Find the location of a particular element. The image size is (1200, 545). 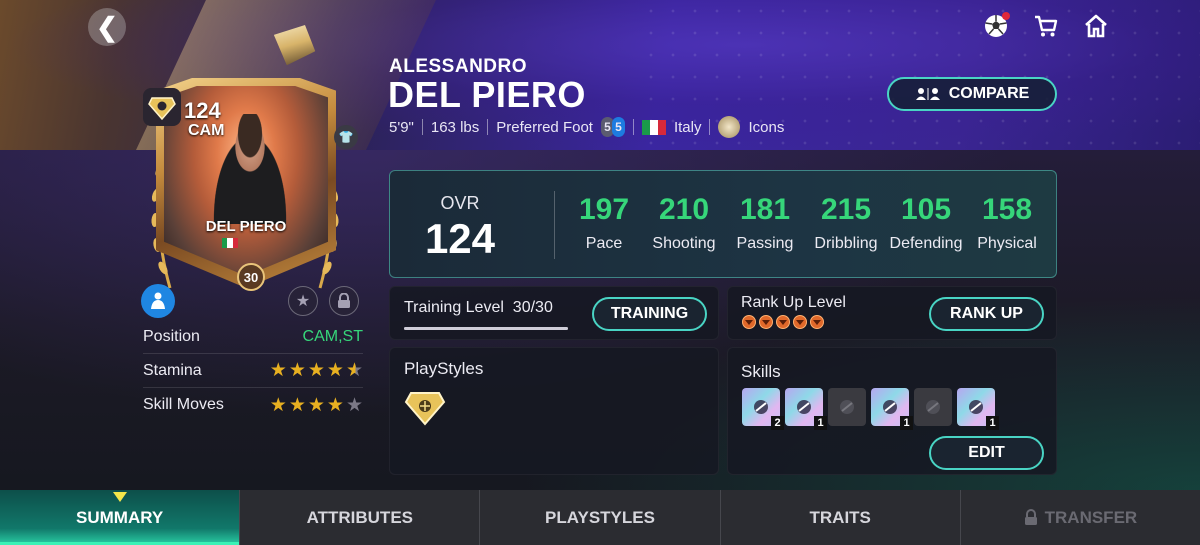

playstyles-title: PlayStyles is located at coordinates (444, 368).